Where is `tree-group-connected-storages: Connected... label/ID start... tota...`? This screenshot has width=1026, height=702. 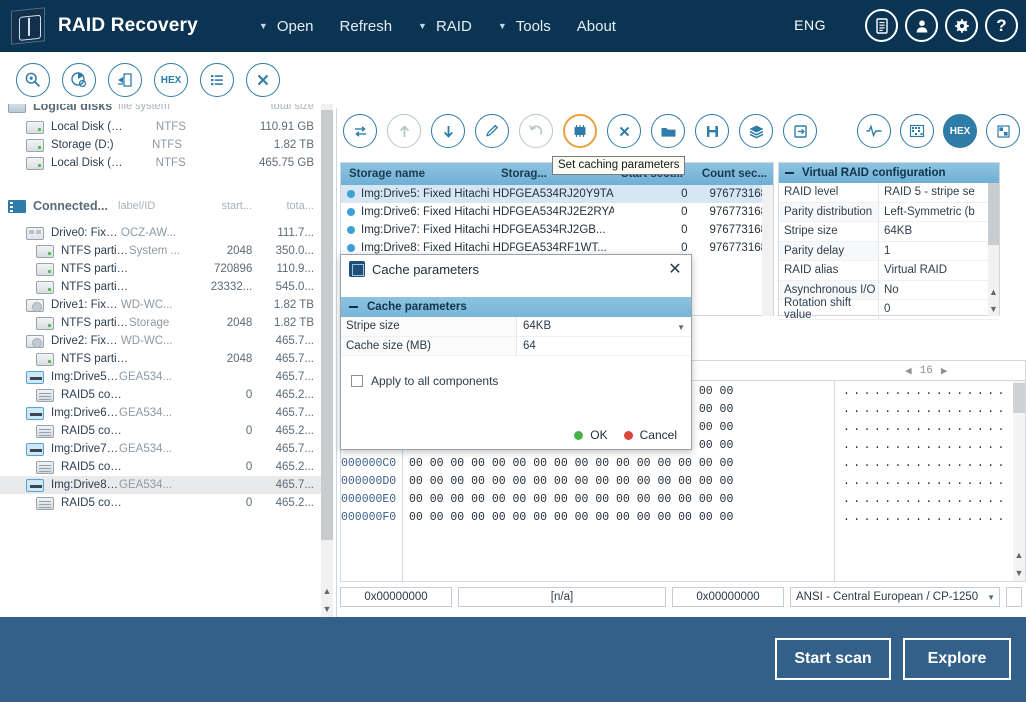
tree-group-connected-storages: Connected... label/ID start... tota... is located at coordinates (161, 206).